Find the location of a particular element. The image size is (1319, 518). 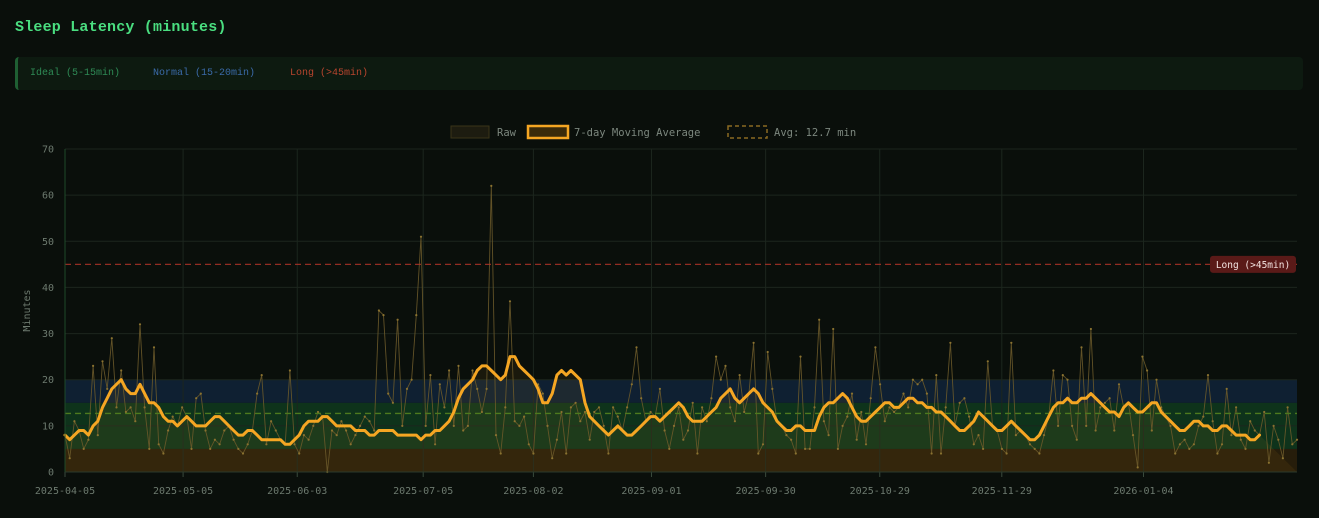

x-tick-label: 2026-01-04 is located at coordinates (1143, 491).